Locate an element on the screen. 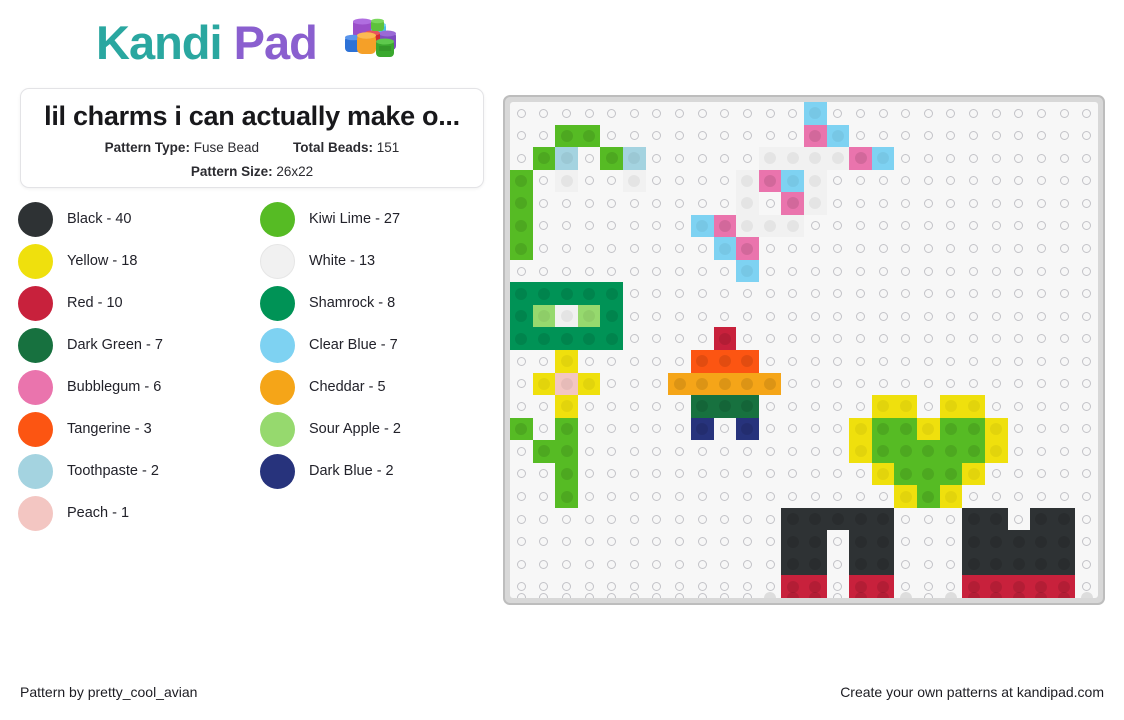 Image resolution: width=1124 pixels, height=720 pixels. legend-item: Dark Green - 7 is located at coordinates (132, 345).